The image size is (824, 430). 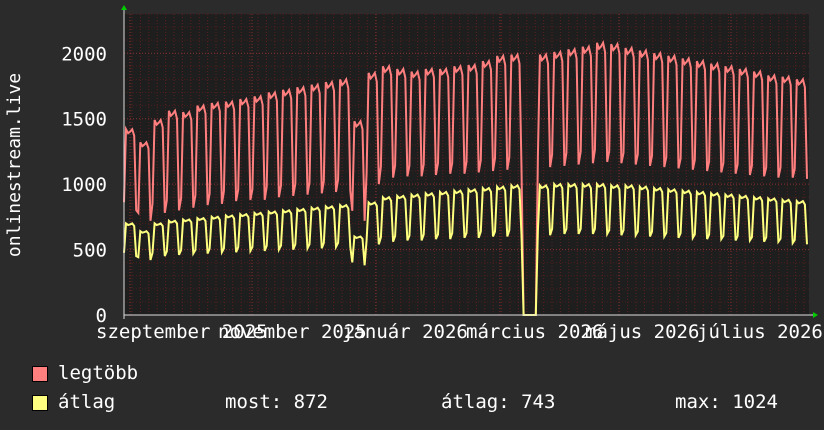 What do you see at coordinates (101, 316) in the screenshot?
I see `y-tick-label: 0` at bounding box center [101, 316].